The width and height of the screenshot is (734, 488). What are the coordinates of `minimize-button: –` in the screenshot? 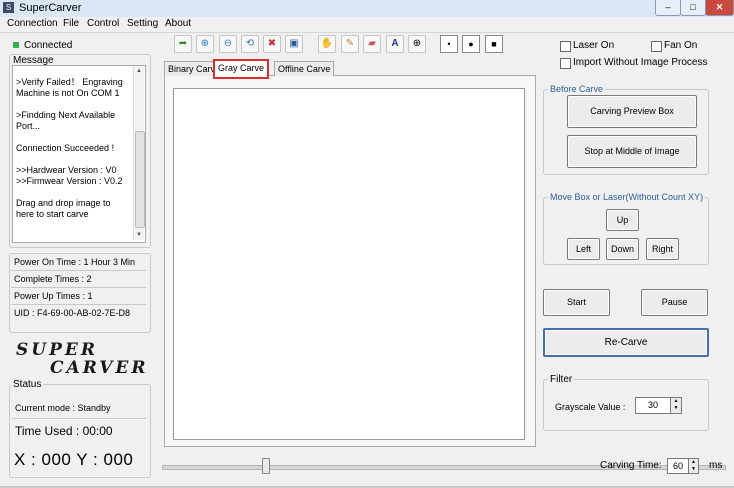 It's located at (668, 8).